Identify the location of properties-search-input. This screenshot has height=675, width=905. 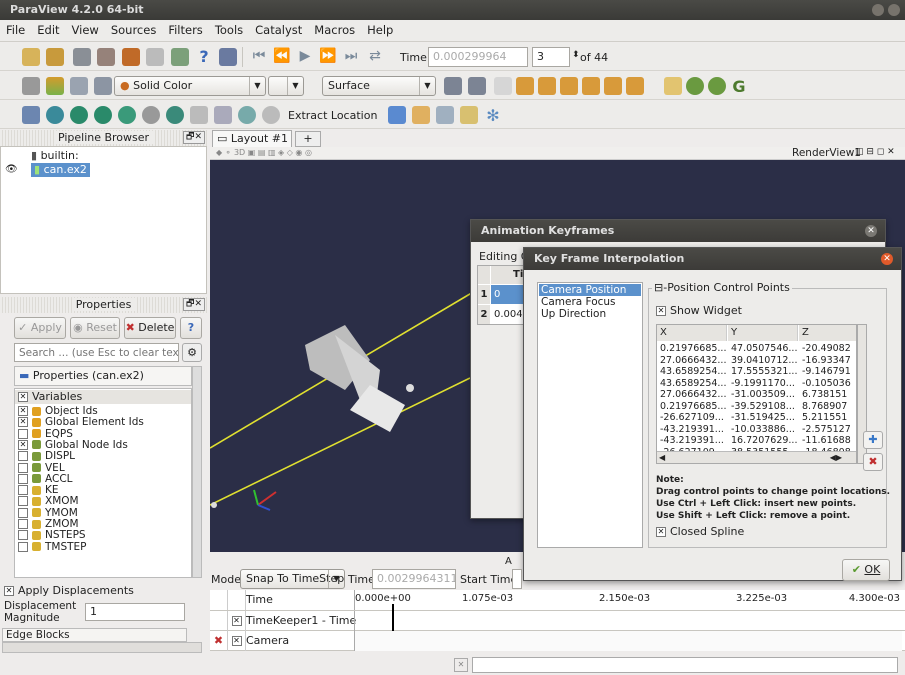
(96, 352).